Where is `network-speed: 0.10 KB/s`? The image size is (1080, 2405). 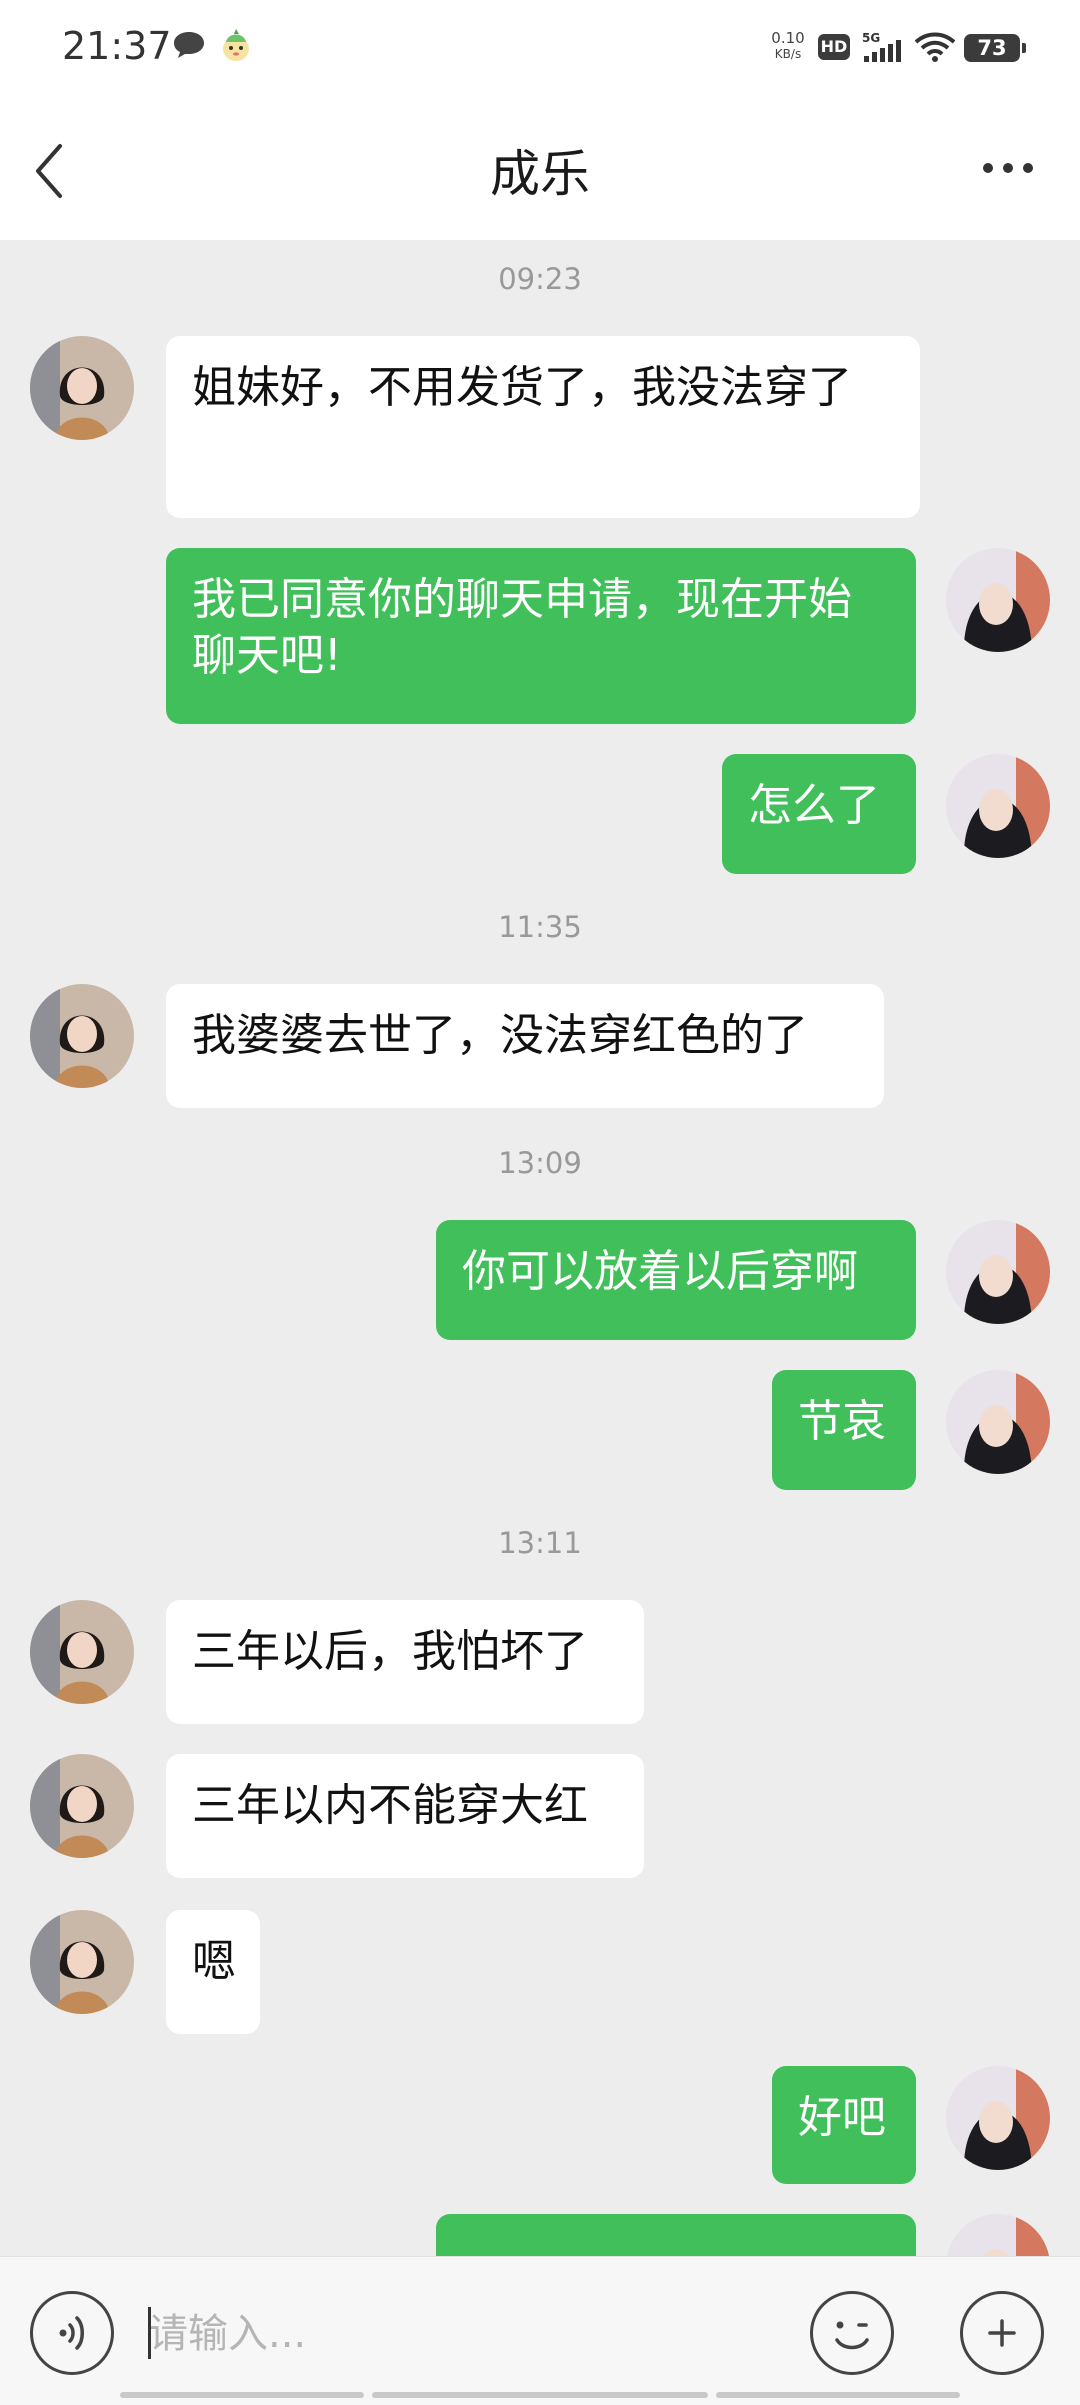
network-speed: 0.10 KB/s is located at coordinates (788, 46).